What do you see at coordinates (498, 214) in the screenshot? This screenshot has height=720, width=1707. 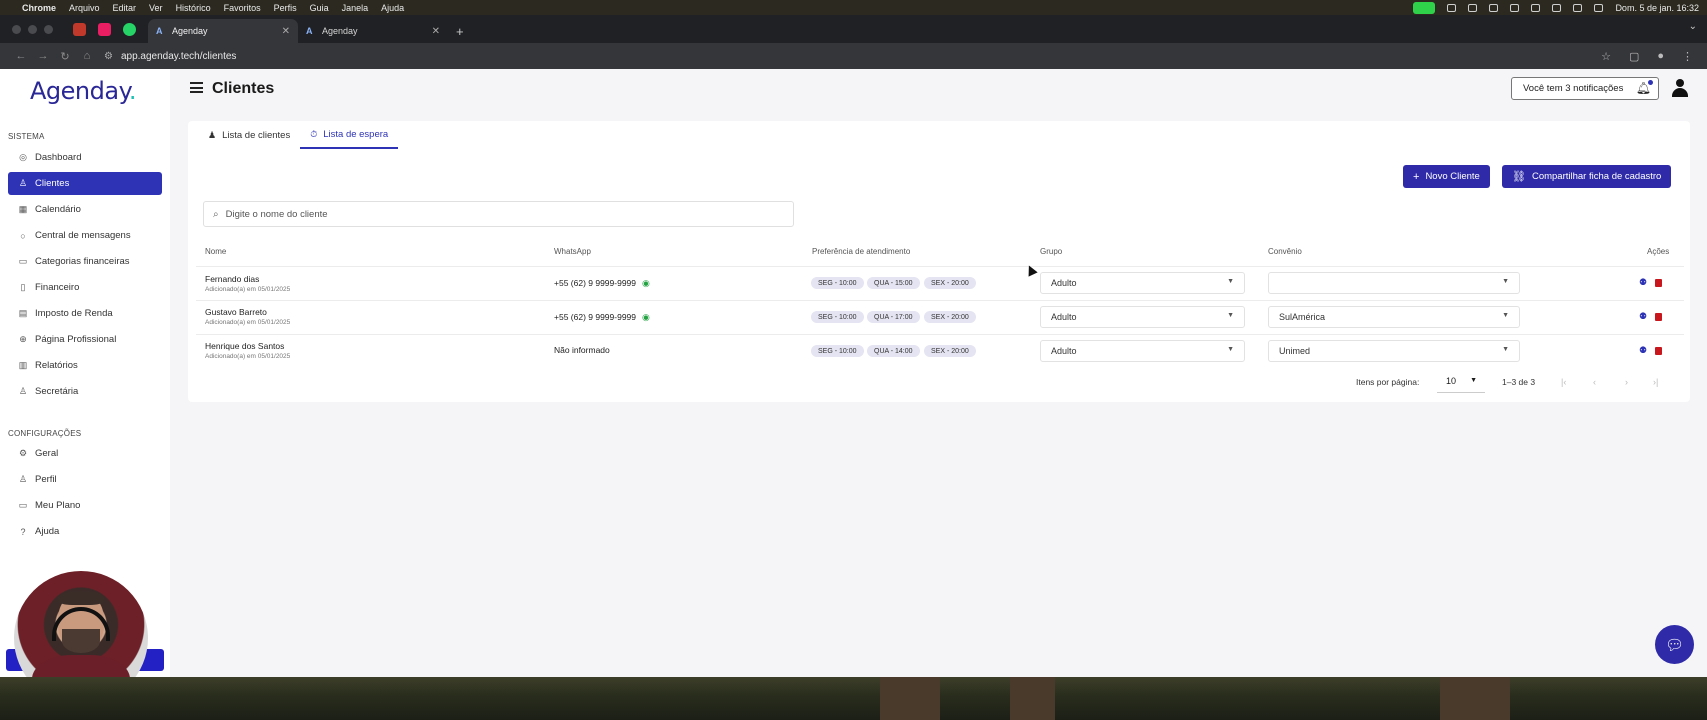 I see `search-input: ⌕ Digite o nome do cliente` at bounding box center [498, 214].